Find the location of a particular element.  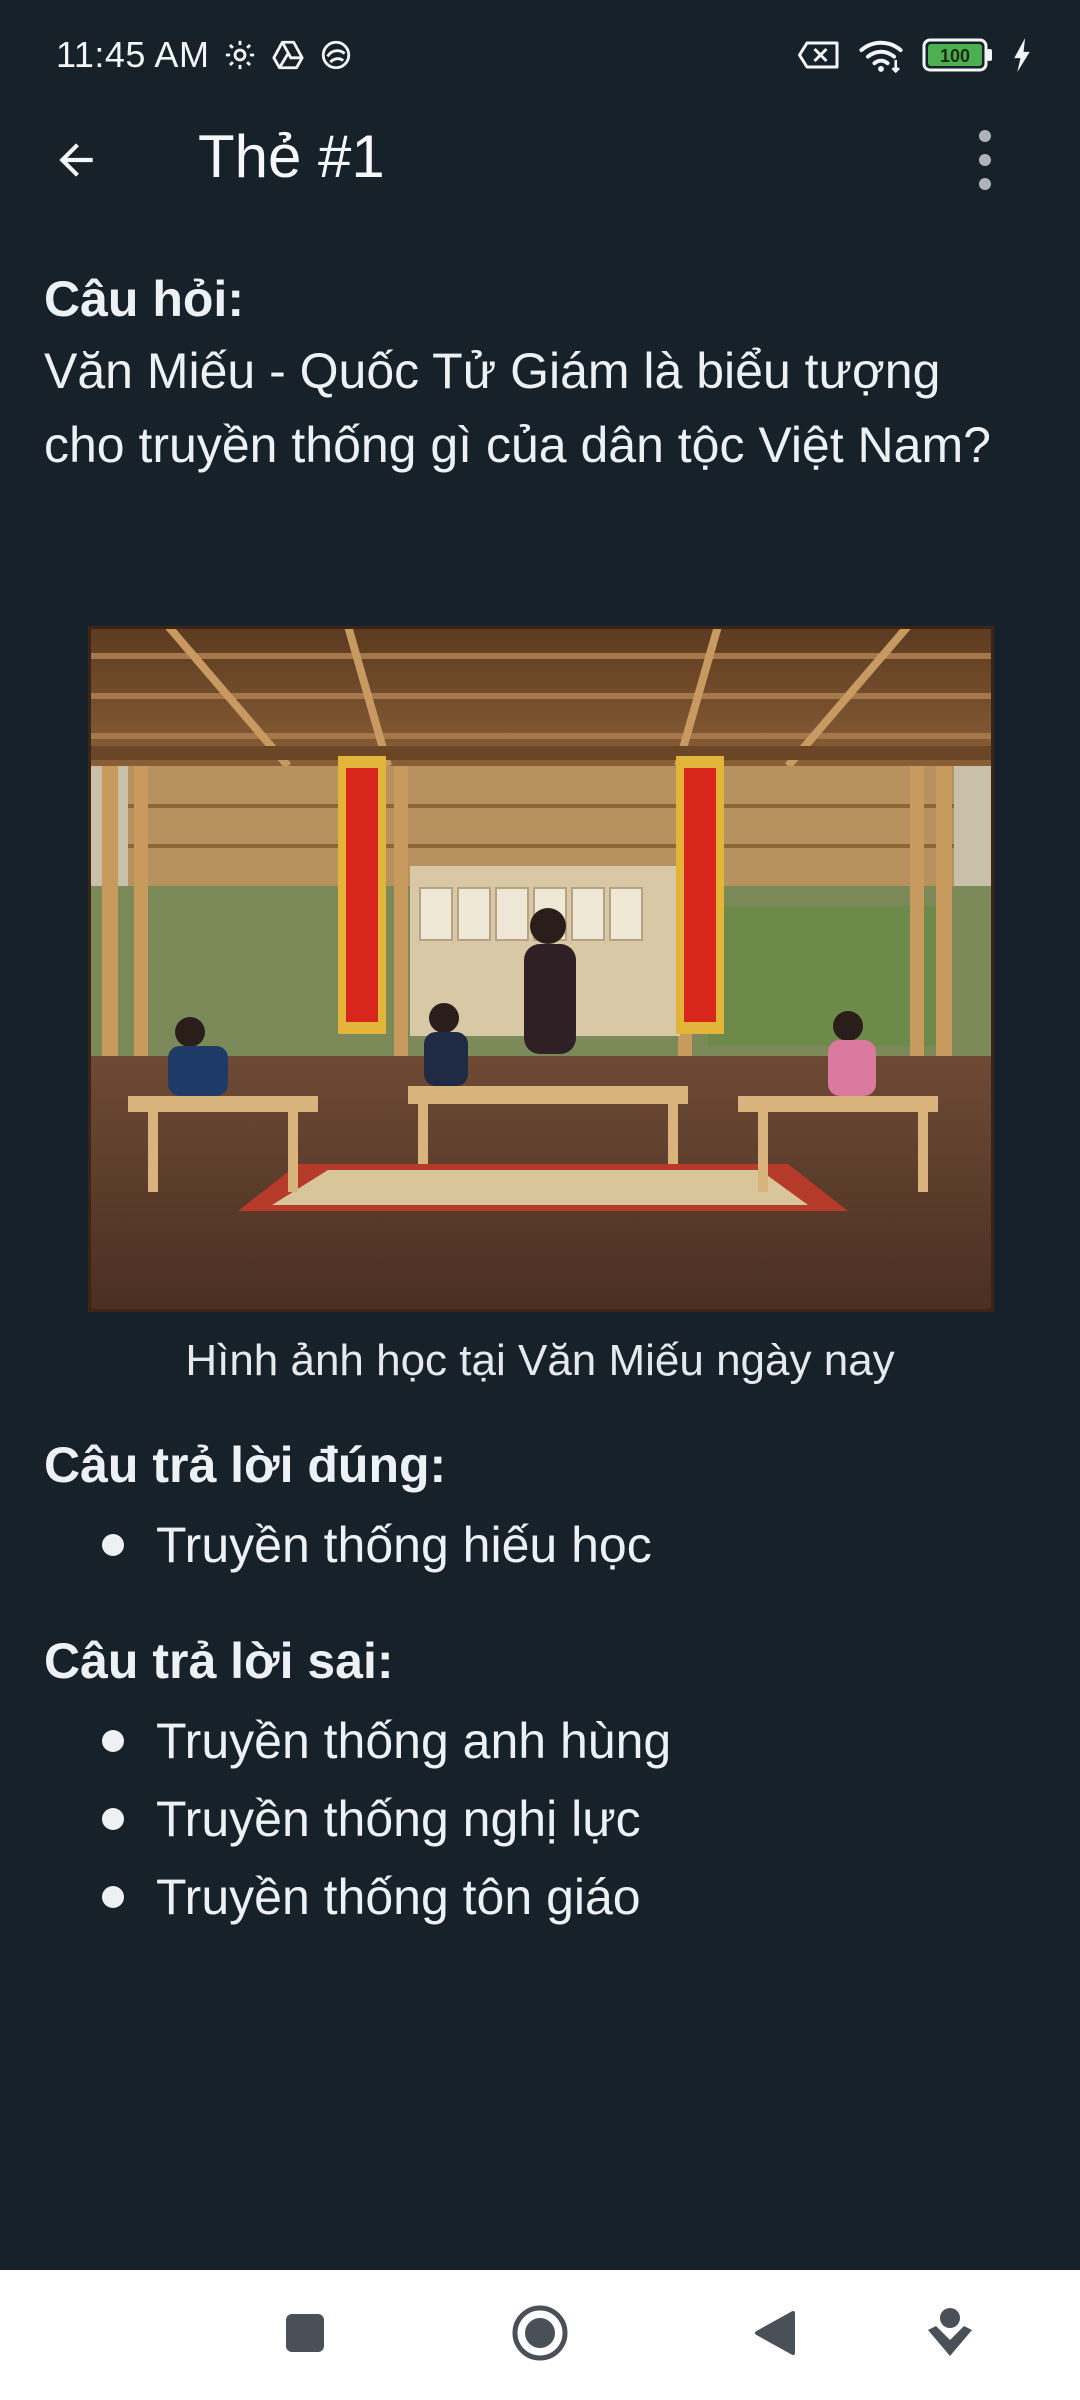

drive-icon is located at coordinates (288, 55).